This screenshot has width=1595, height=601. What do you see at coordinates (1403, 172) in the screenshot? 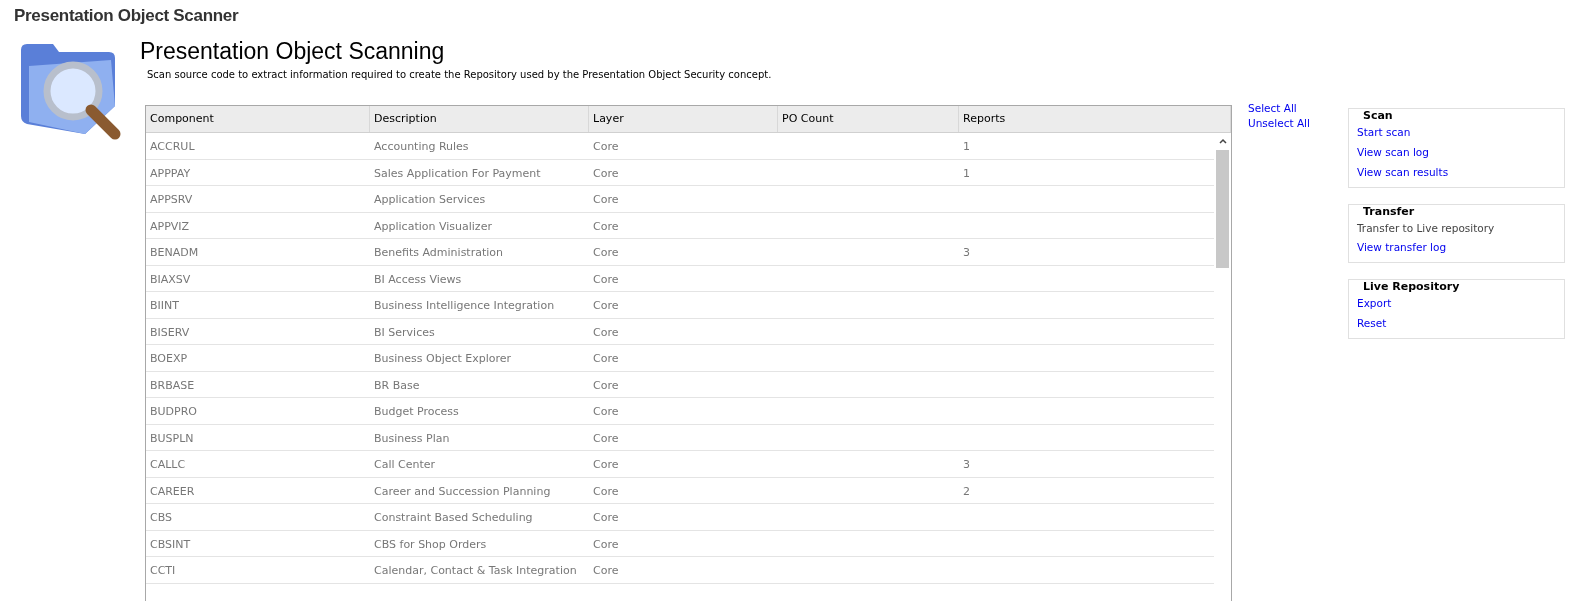
I see `panel-link: View scan results` at bounding box center [1403, 172].